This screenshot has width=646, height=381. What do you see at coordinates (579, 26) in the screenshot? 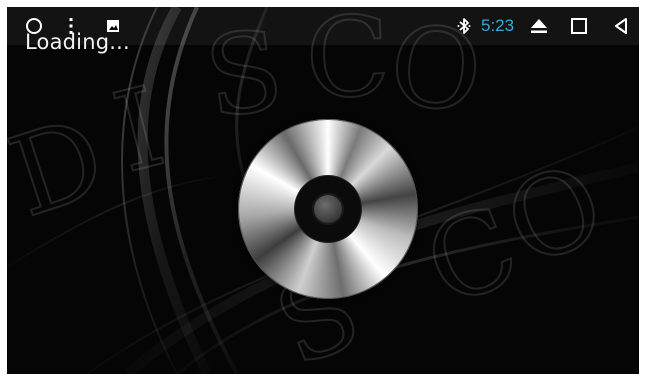
I see `recent-apps-square-icon` at bounding box center [579, 26].